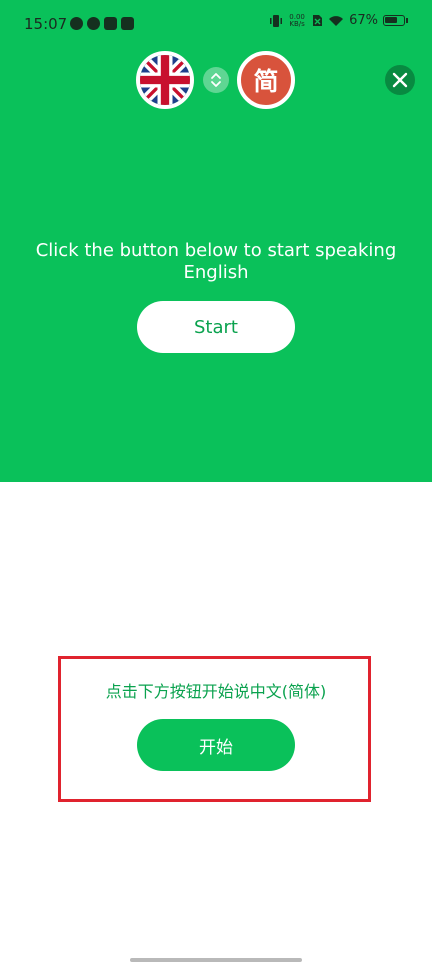  Describe the element at coordinates (297, 20) in the screenshot. I see `network-speed: 0.00 KB/s` at that location.